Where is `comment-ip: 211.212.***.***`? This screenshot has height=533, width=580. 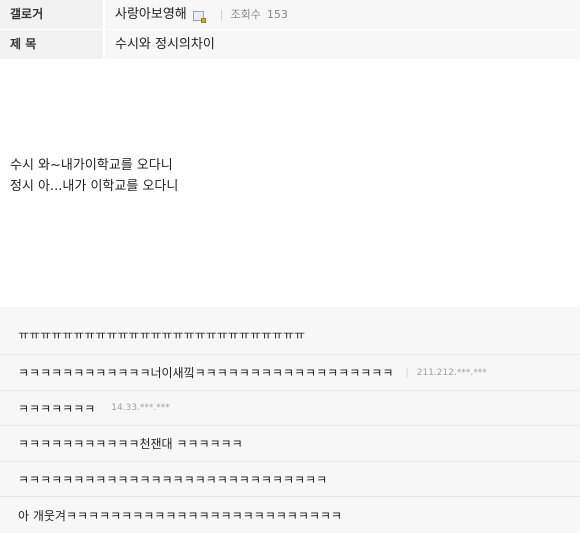
comment-ip: 211.212.***.*** is located at coordinates (451, 372).